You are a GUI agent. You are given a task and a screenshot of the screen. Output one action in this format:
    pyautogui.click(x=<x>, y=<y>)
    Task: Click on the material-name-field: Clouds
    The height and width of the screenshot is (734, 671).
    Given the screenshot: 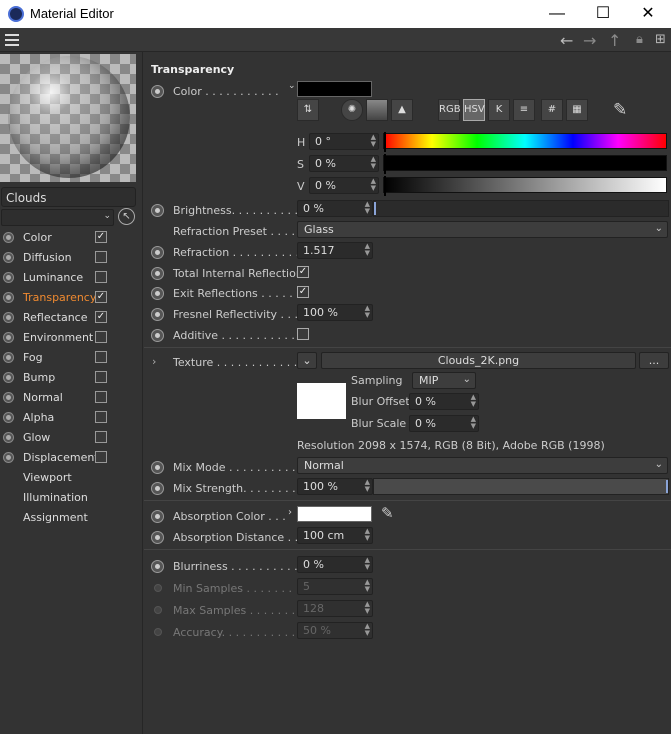 What is the action you would take?
    pyautogui.click(x=68, y=197)
    